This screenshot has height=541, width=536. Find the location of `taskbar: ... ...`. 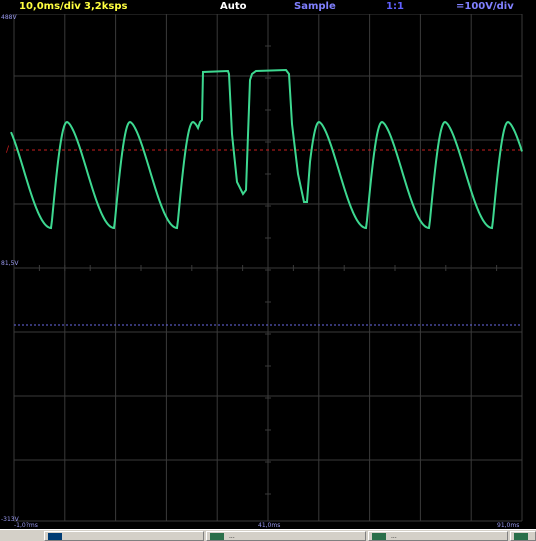

taskbar: ... ... is located at coordinates (268, 535).